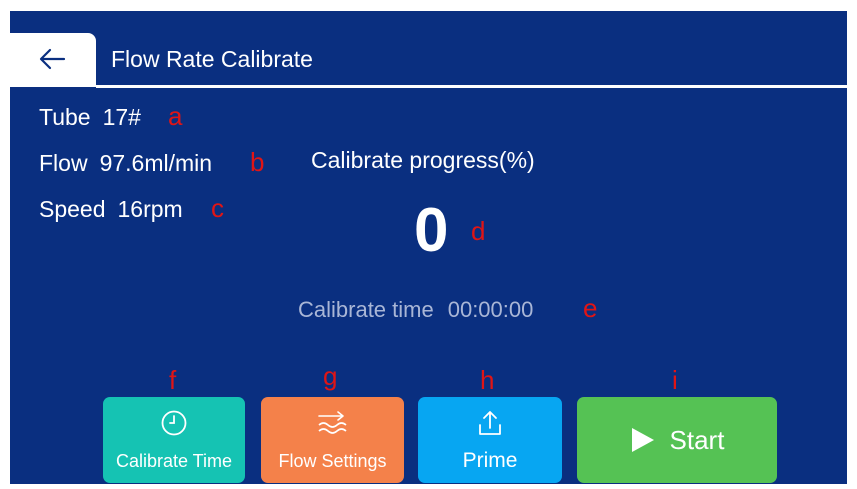 The height and width of the screenshot is (489, 857). I want to click on calibrate-time-value: 00:00:00, so click(490, 309).